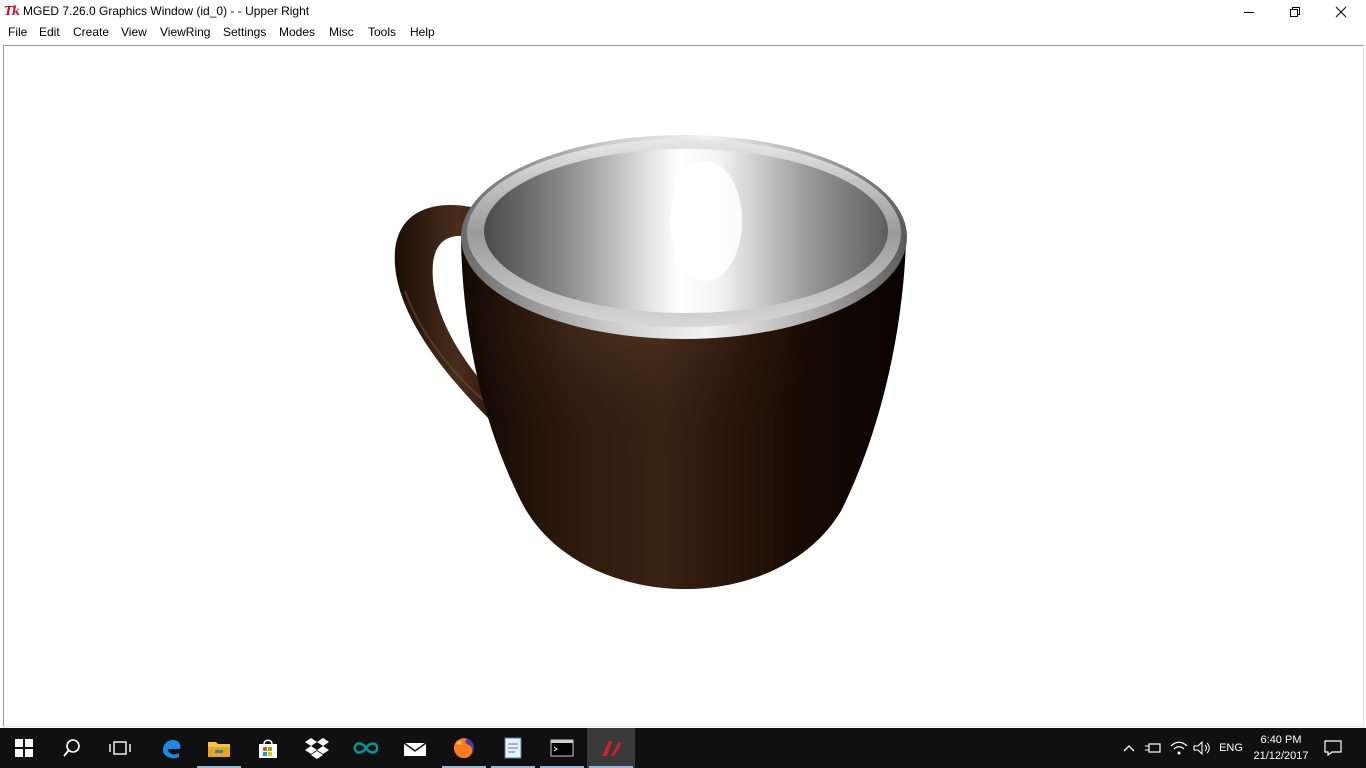 This screenshot has width=1366, height=768. I want to click on tk-feather-icon: Tk, so click(12, 11).